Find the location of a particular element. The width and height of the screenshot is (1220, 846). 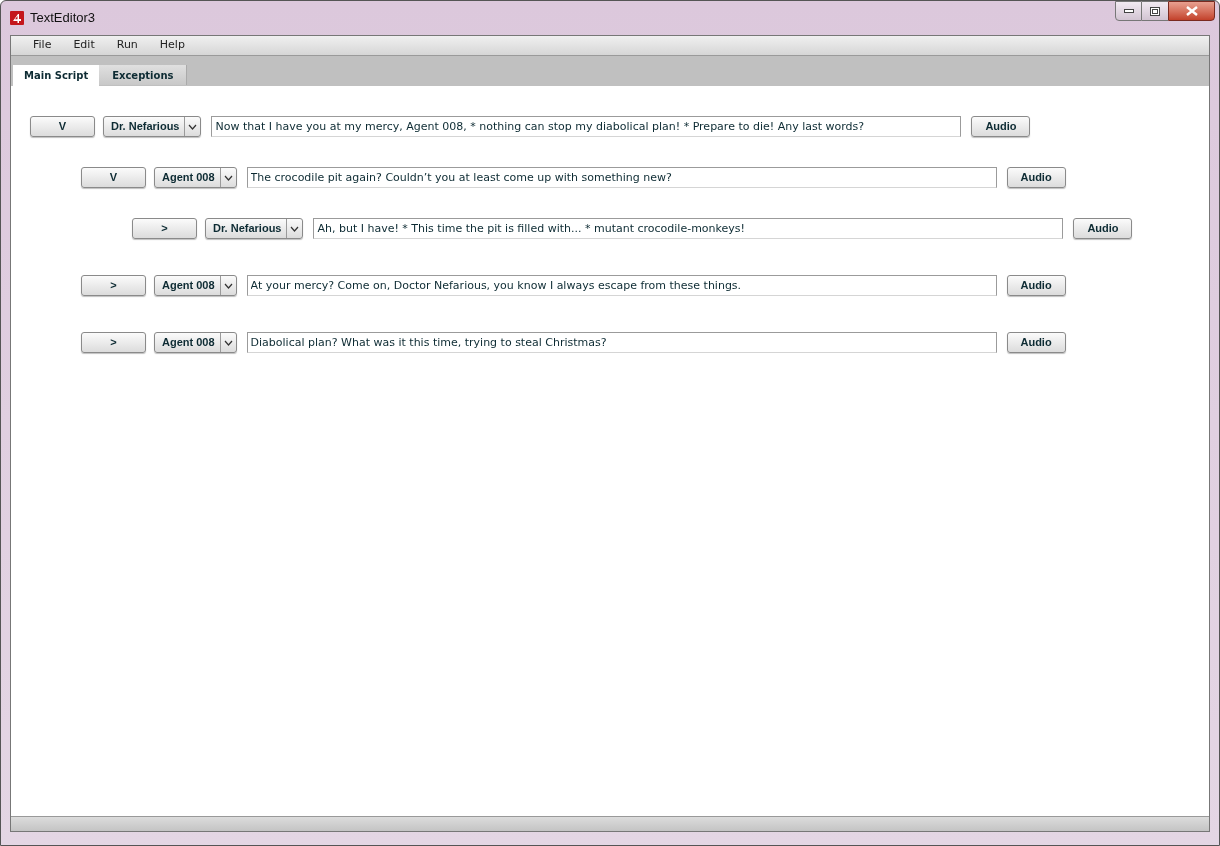

close-icon is located at coordinates (1191, 11).